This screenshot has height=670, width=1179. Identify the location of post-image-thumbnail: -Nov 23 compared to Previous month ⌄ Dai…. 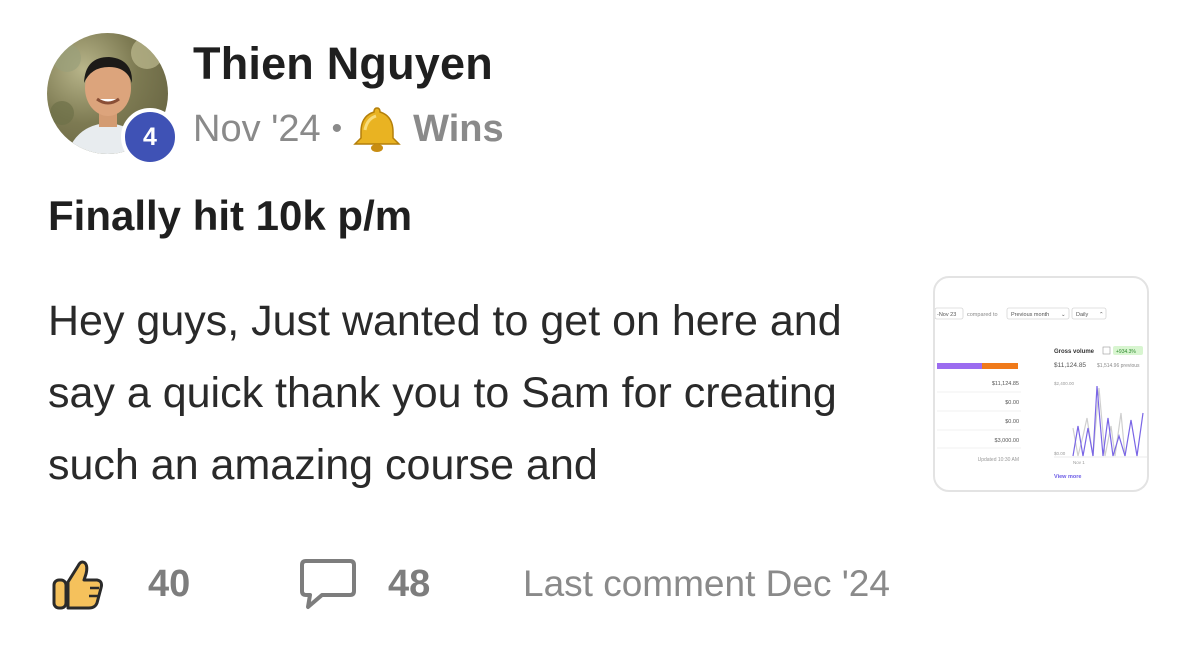
(1041, 384).